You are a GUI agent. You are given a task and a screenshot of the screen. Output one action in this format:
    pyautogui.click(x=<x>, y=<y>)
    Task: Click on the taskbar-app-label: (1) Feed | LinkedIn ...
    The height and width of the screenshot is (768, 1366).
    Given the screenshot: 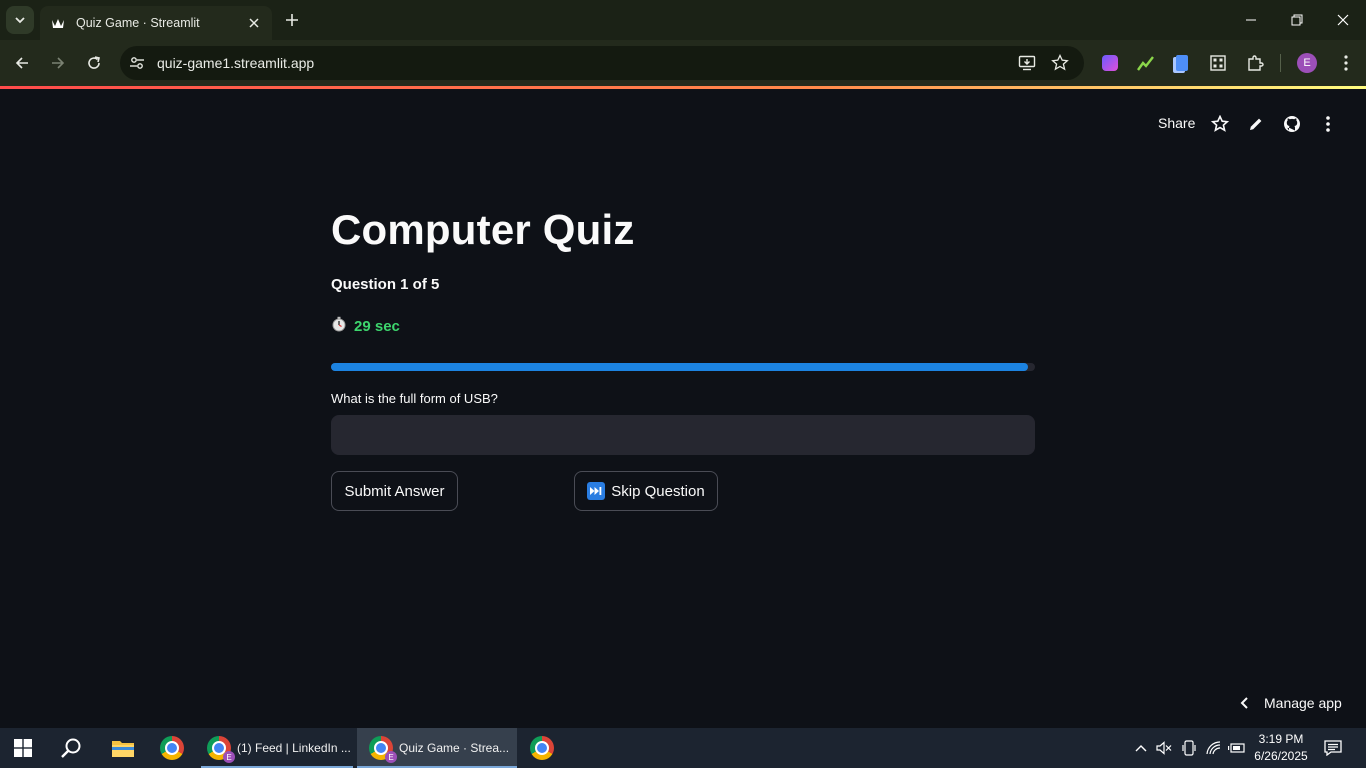 What is the action you would take?
    pyautogui.click(x=294, y=748)
    